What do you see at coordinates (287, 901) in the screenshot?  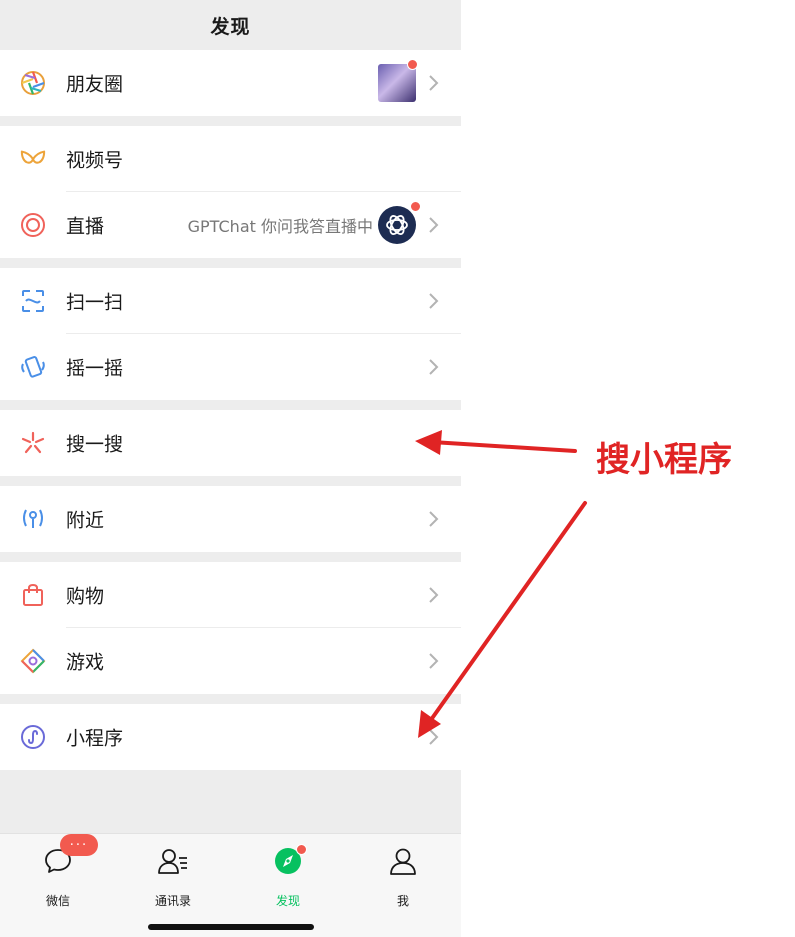 I see `tab-label-discover: 发现` at bounding box center [287, 901].